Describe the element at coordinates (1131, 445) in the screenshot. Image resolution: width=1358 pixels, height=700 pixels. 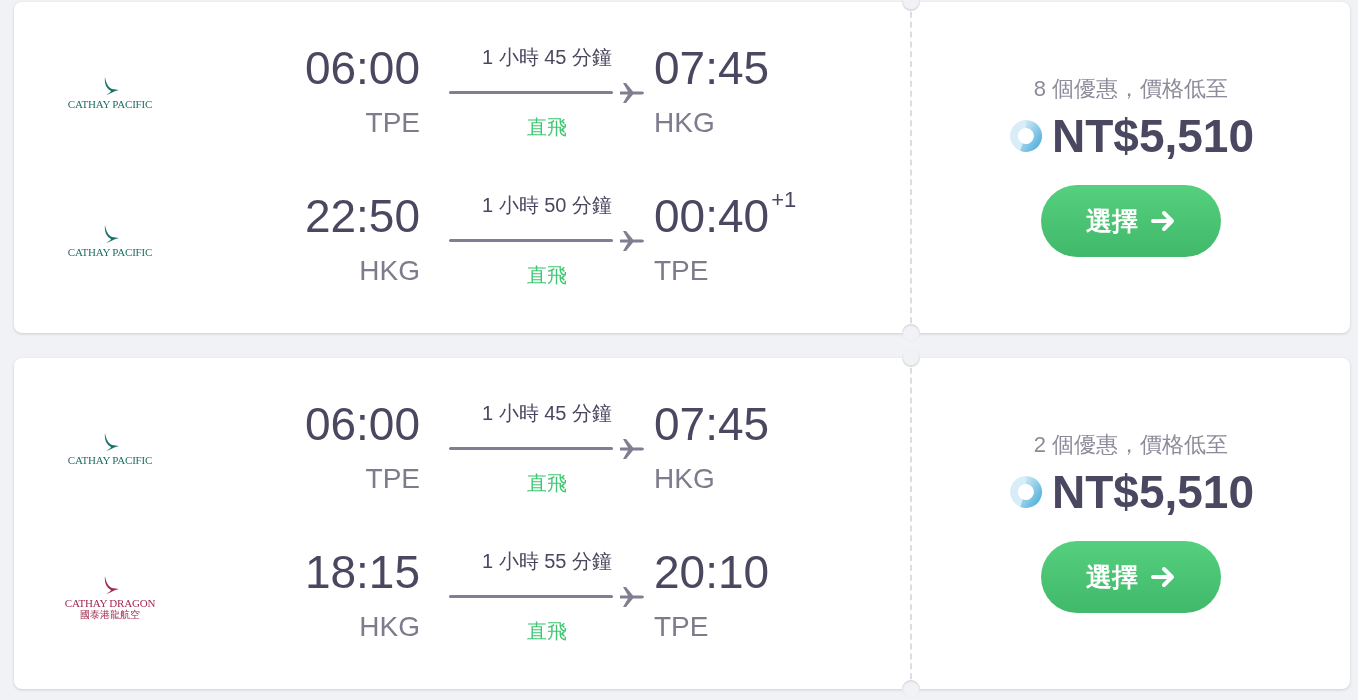
I see `offers-text: 2 個優惠，價格低至` at that location.